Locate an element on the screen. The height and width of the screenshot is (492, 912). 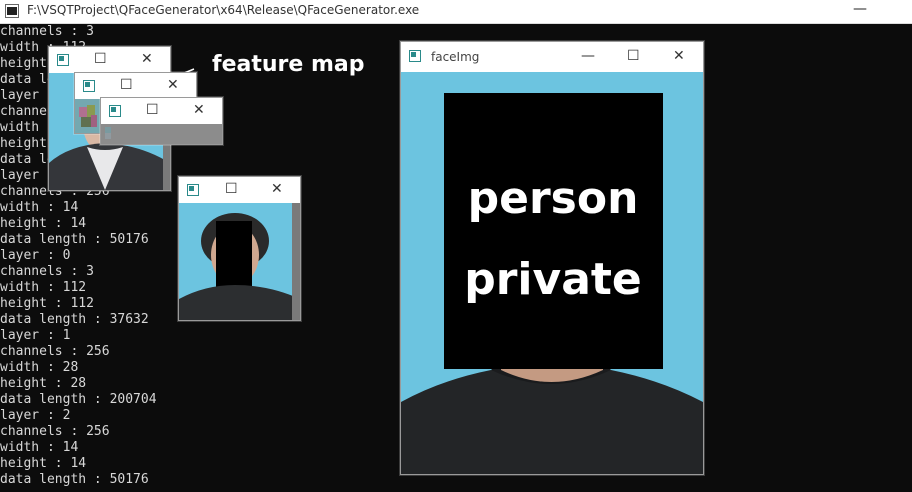
faceimg-title: faceImg is located at coordinates (455, 57).